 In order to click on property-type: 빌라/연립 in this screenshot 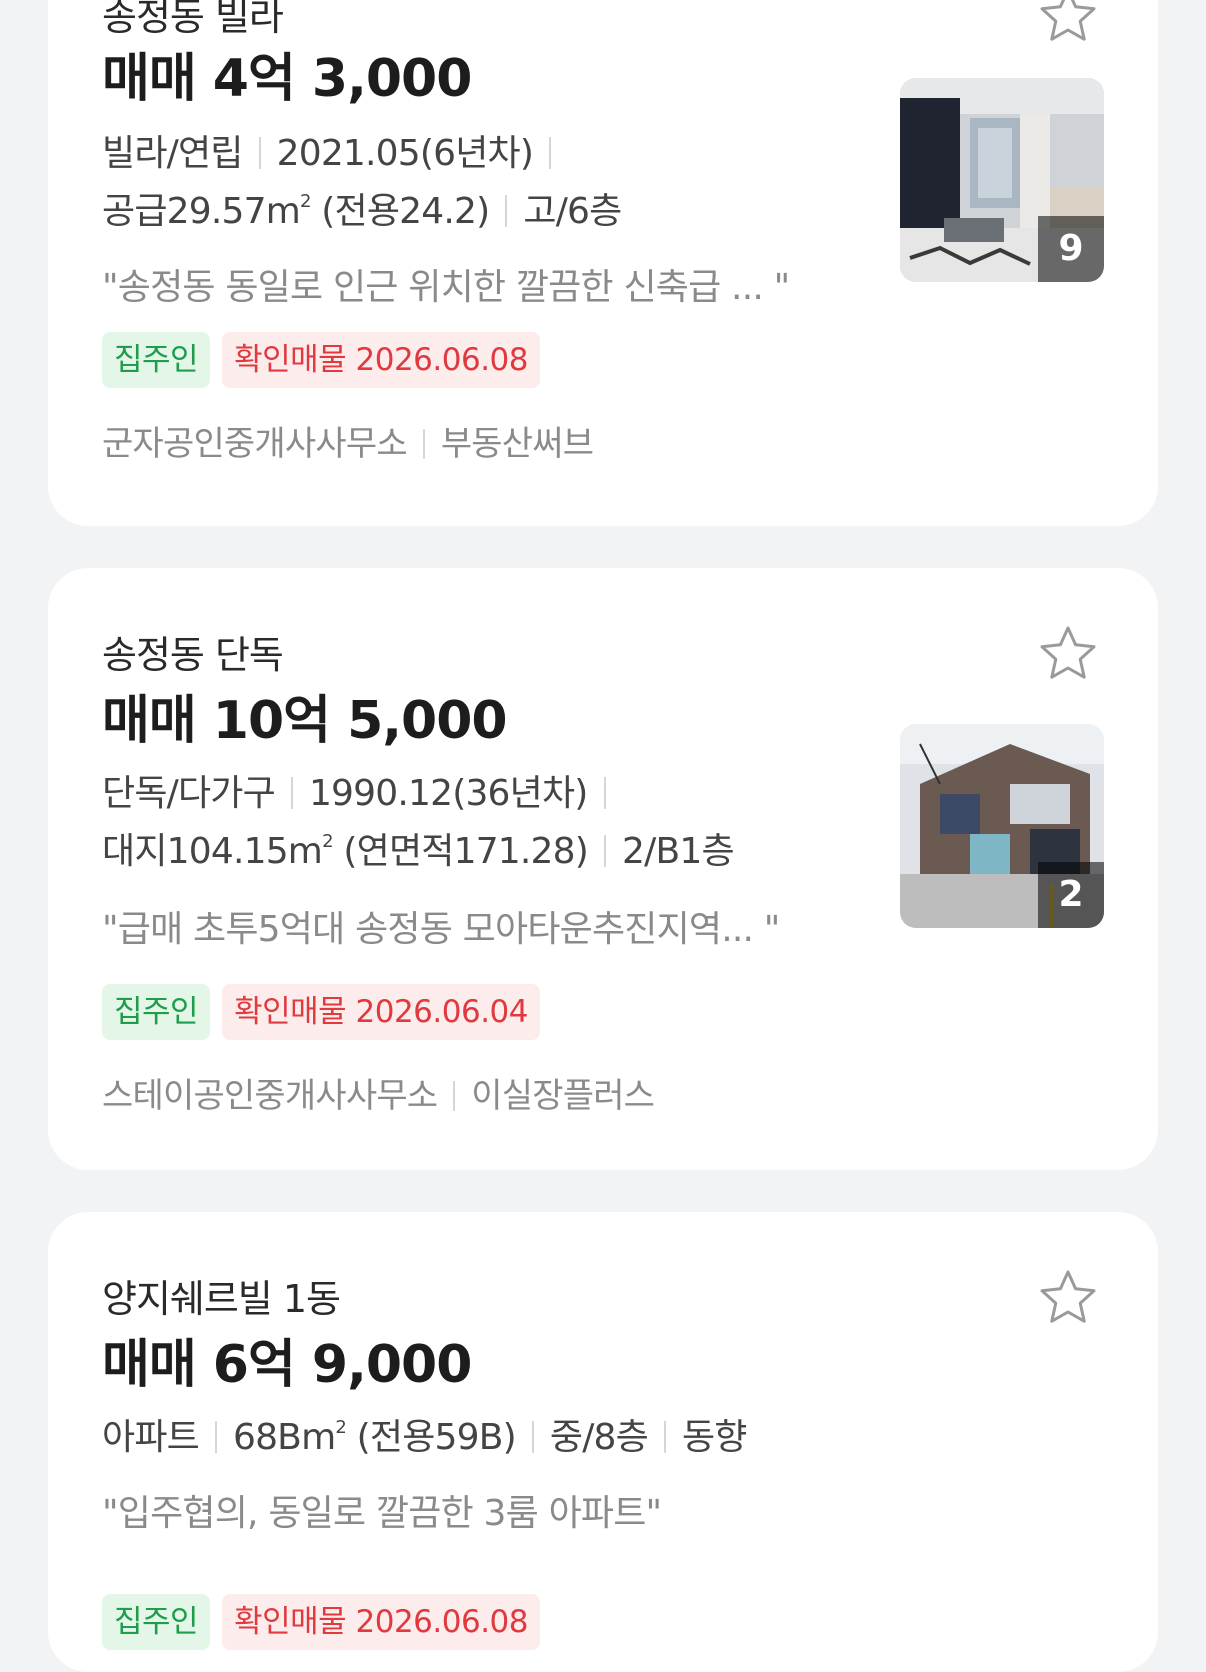, I will do `click(172, 153)`.